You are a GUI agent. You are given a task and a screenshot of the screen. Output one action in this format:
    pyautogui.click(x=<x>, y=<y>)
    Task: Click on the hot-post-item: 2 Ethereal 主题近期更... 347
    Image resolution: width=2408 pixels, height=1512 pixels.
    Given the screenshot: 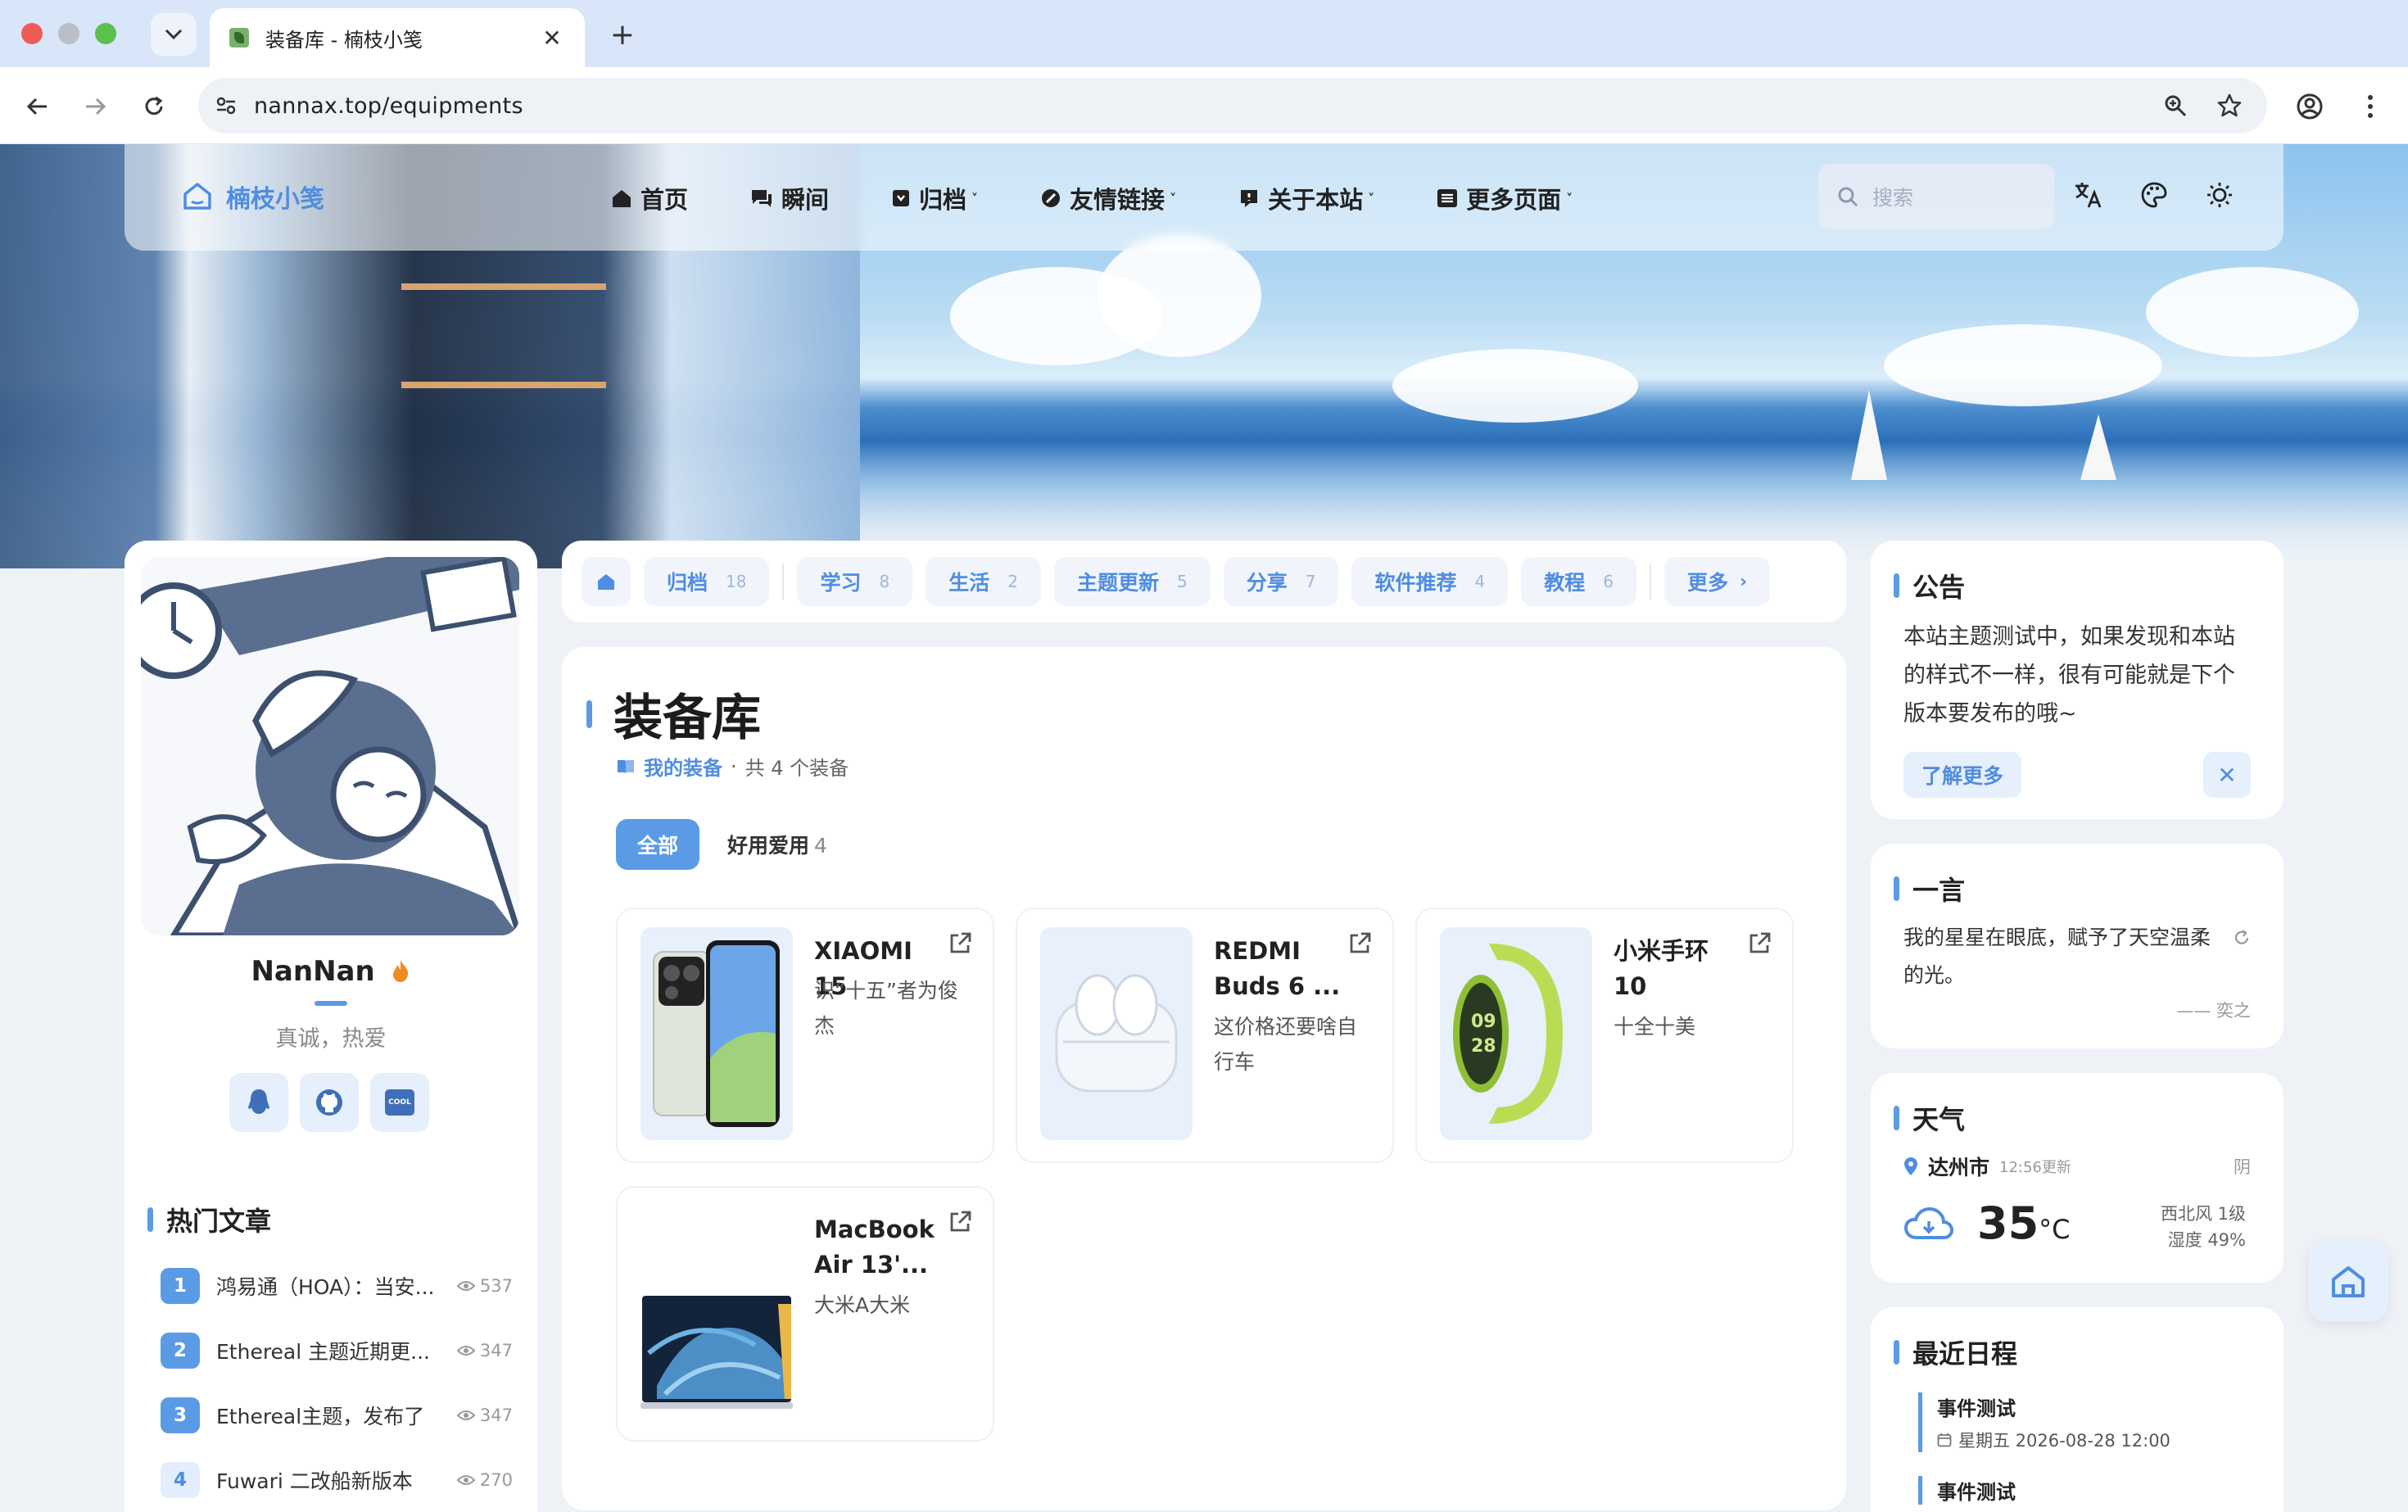 What is the action you would take?
    pyautogui.click(x=337, y=1350)
    